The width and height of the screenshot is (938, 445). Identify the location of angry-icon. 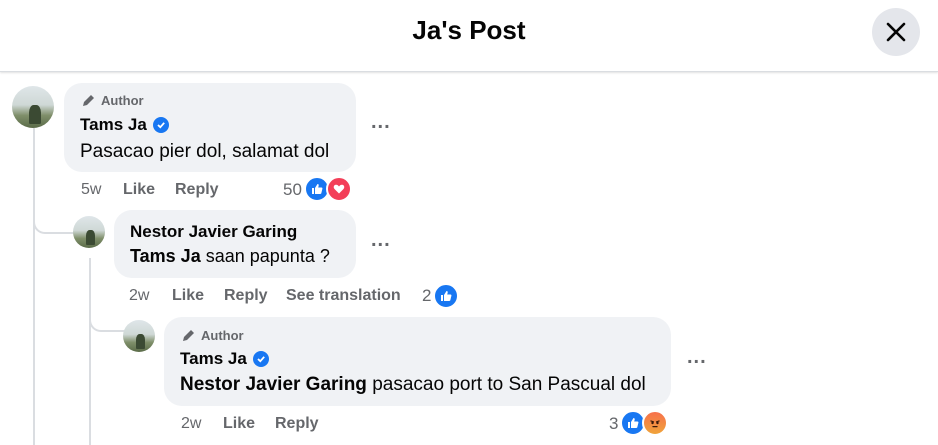
(655, 423).